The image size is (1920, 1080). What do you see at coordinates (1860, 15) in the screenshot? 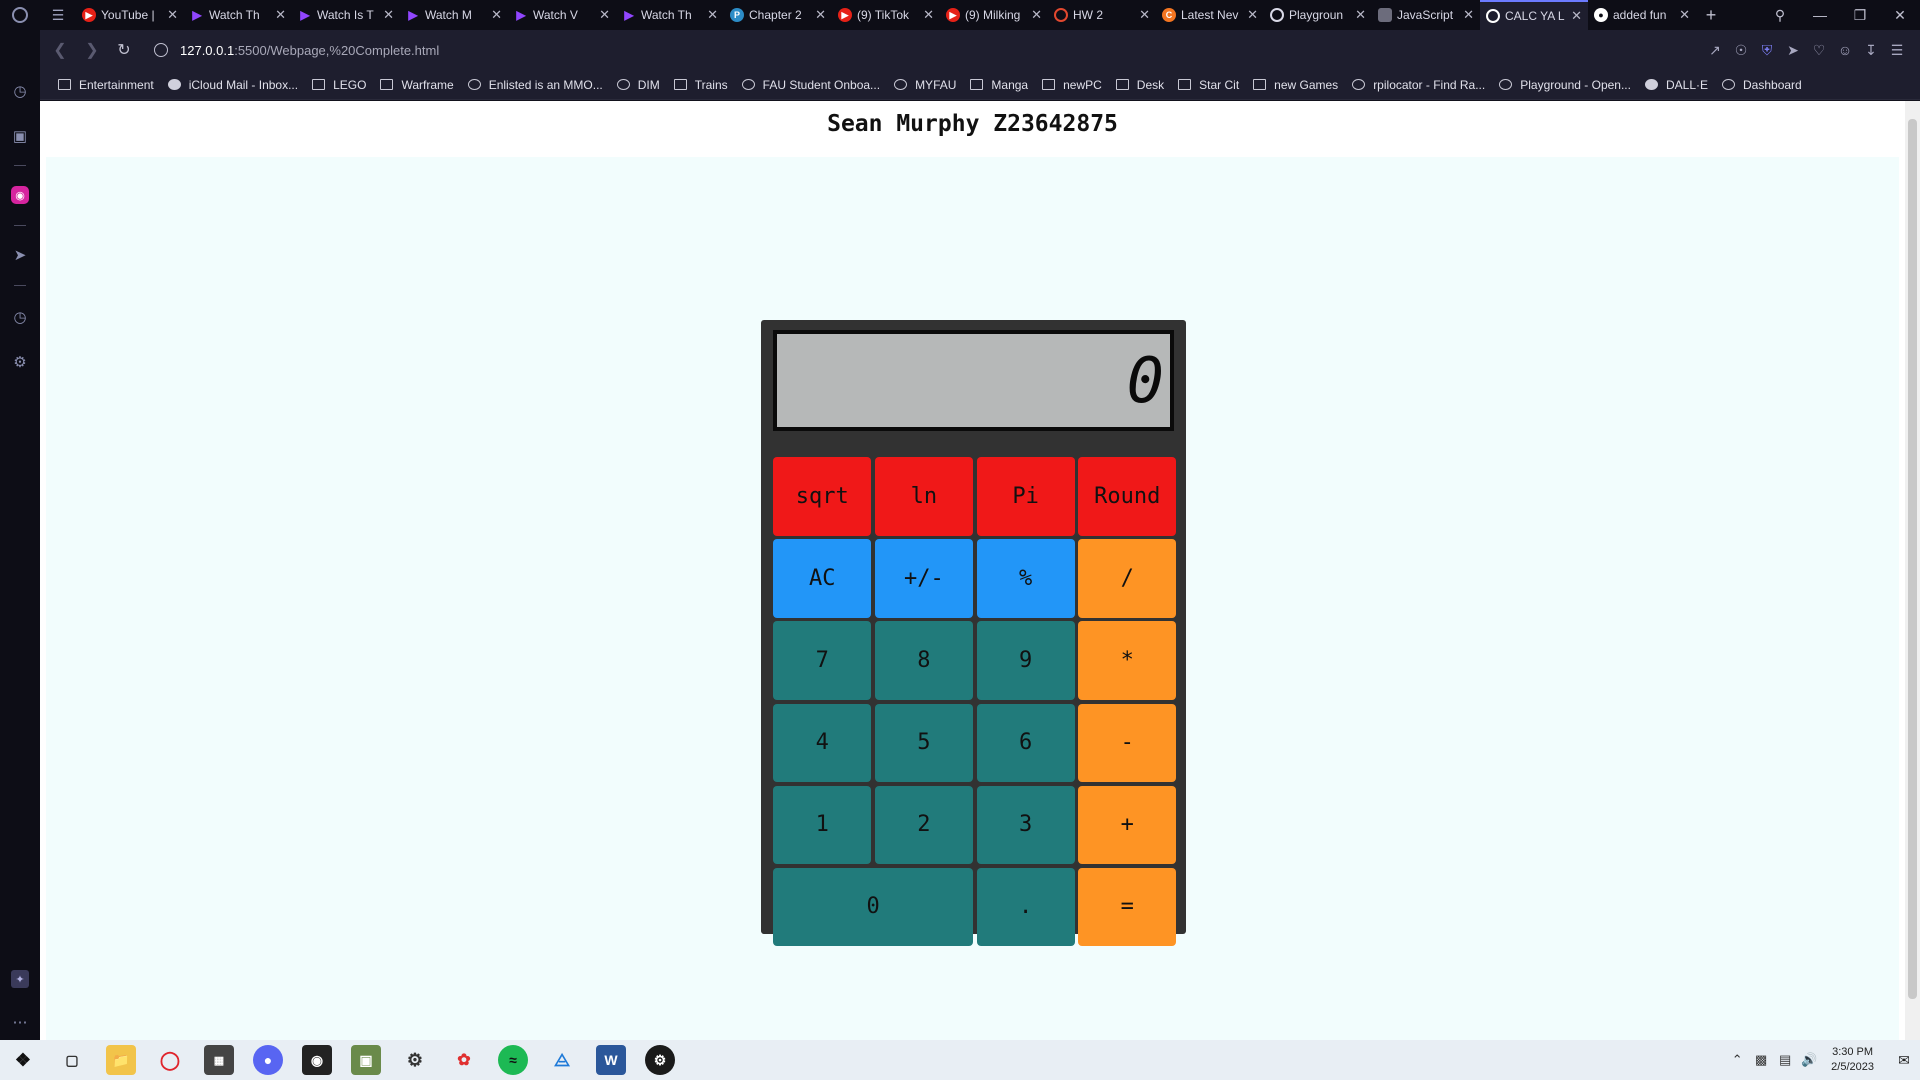
I see `restore-icon: ❐` at bounding box center [1860, 15].